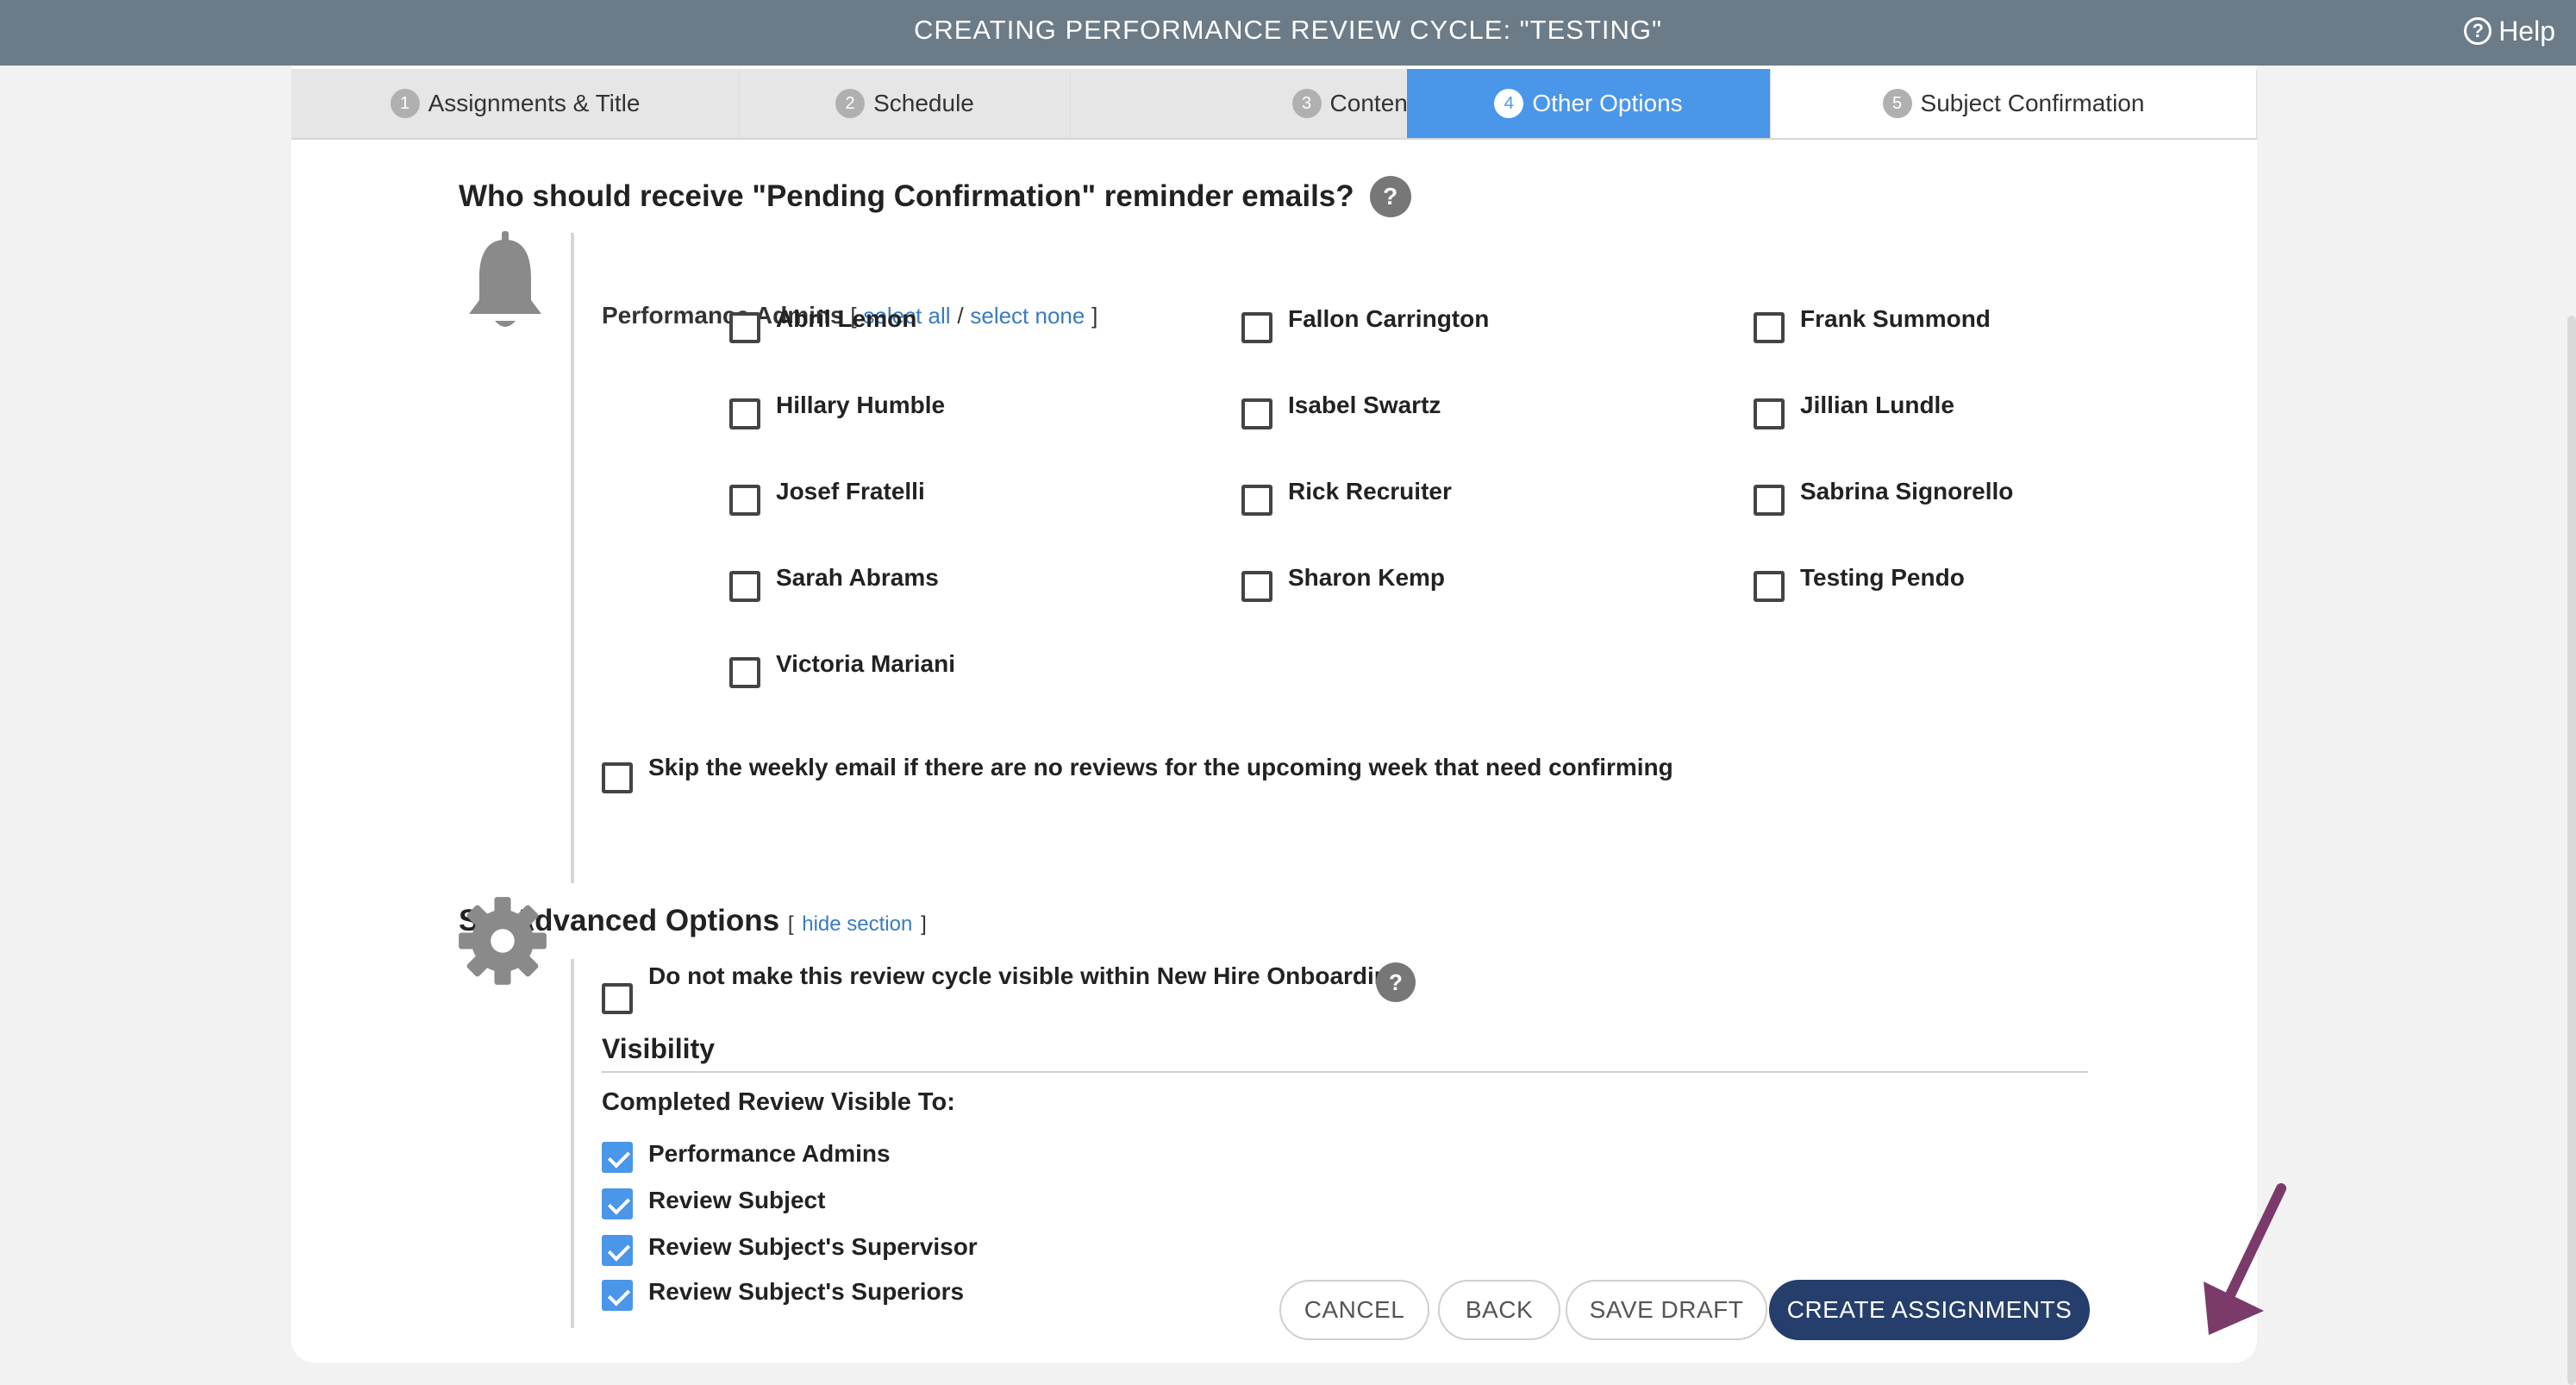  What do you see at coordinates (1509, 103) in the screenshot?
I see `step-number-badge: 4` at bounding box center [1509, 103].